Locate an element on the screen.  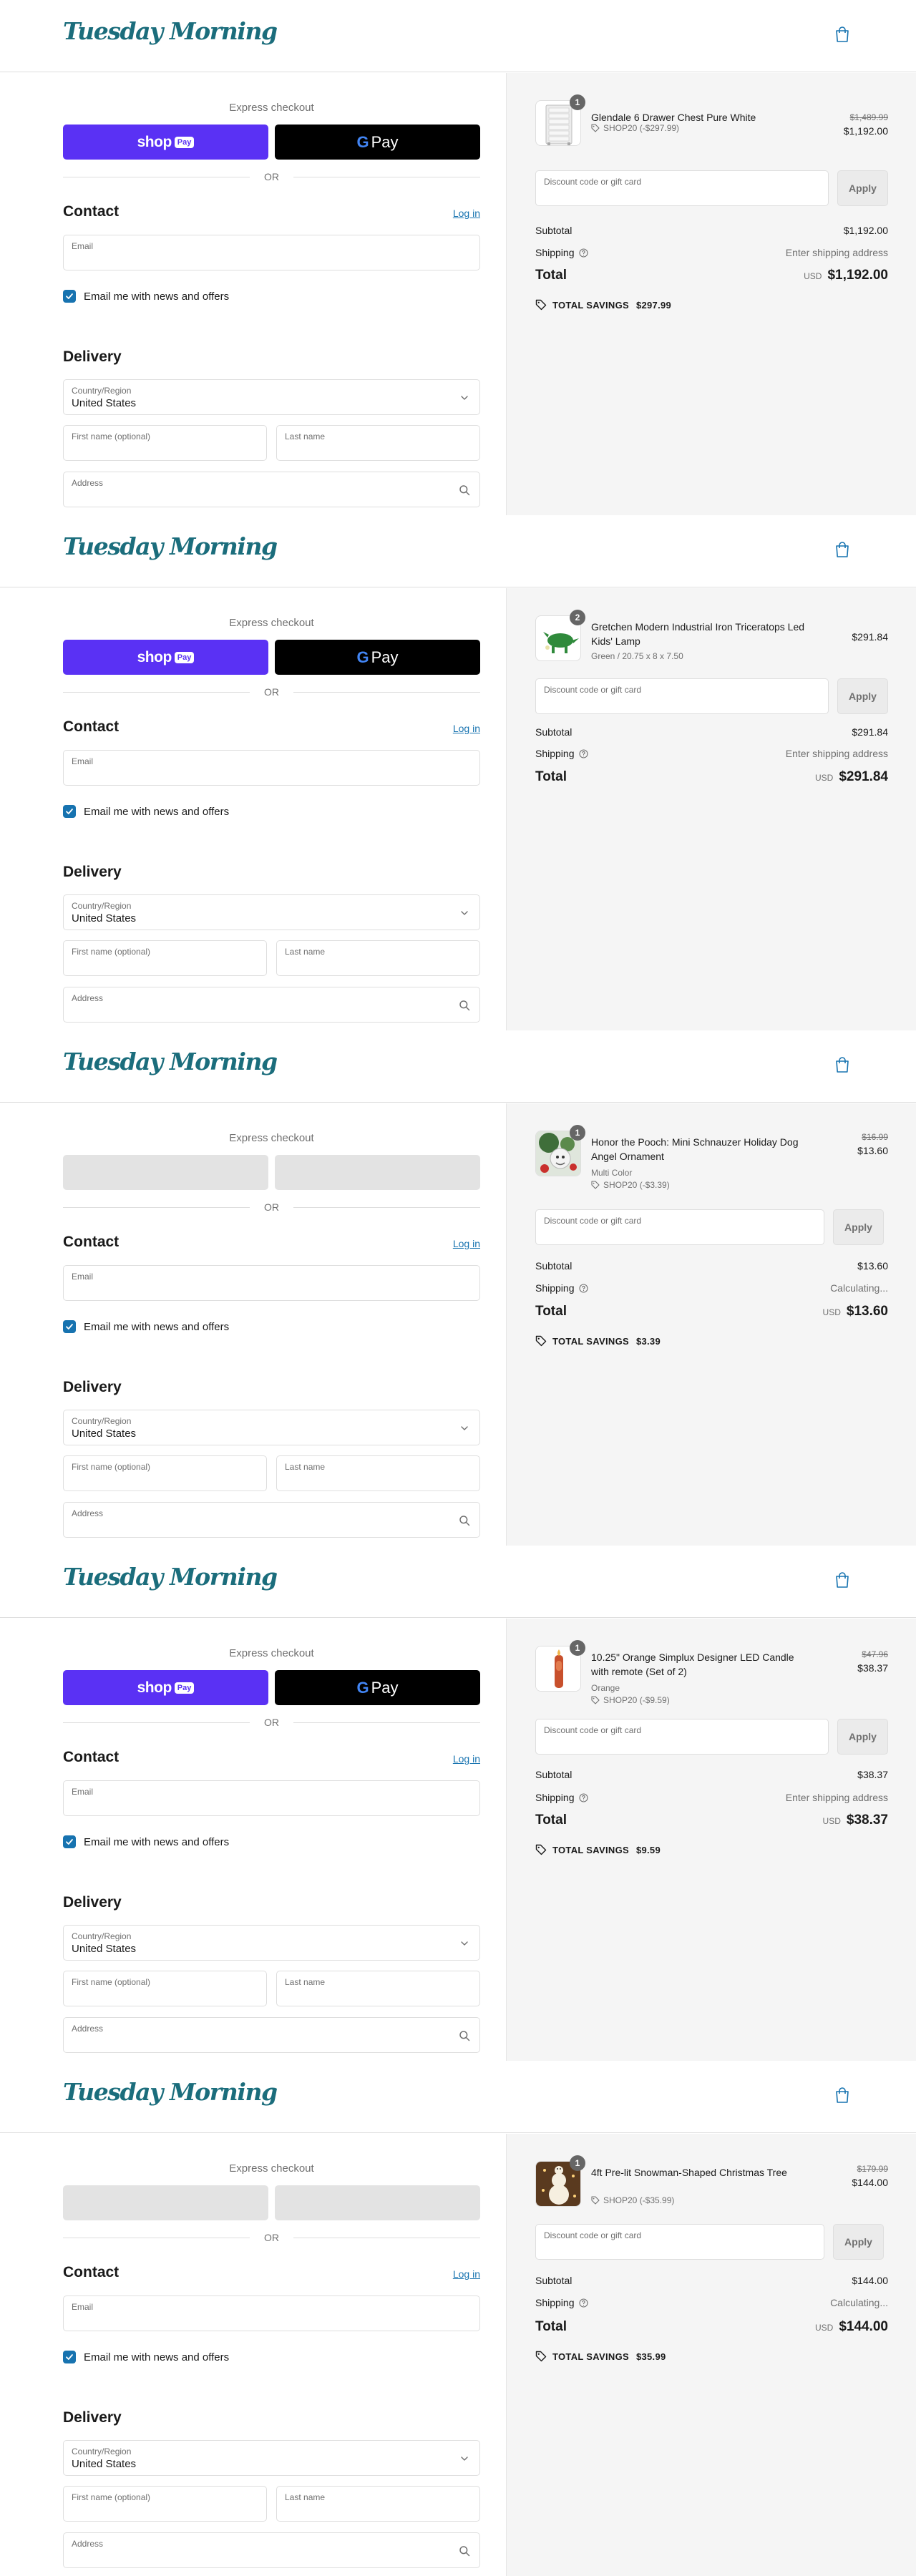
total-savings: TOTAL SAVINGS $3.39 is located at coordinates (598, 1341).